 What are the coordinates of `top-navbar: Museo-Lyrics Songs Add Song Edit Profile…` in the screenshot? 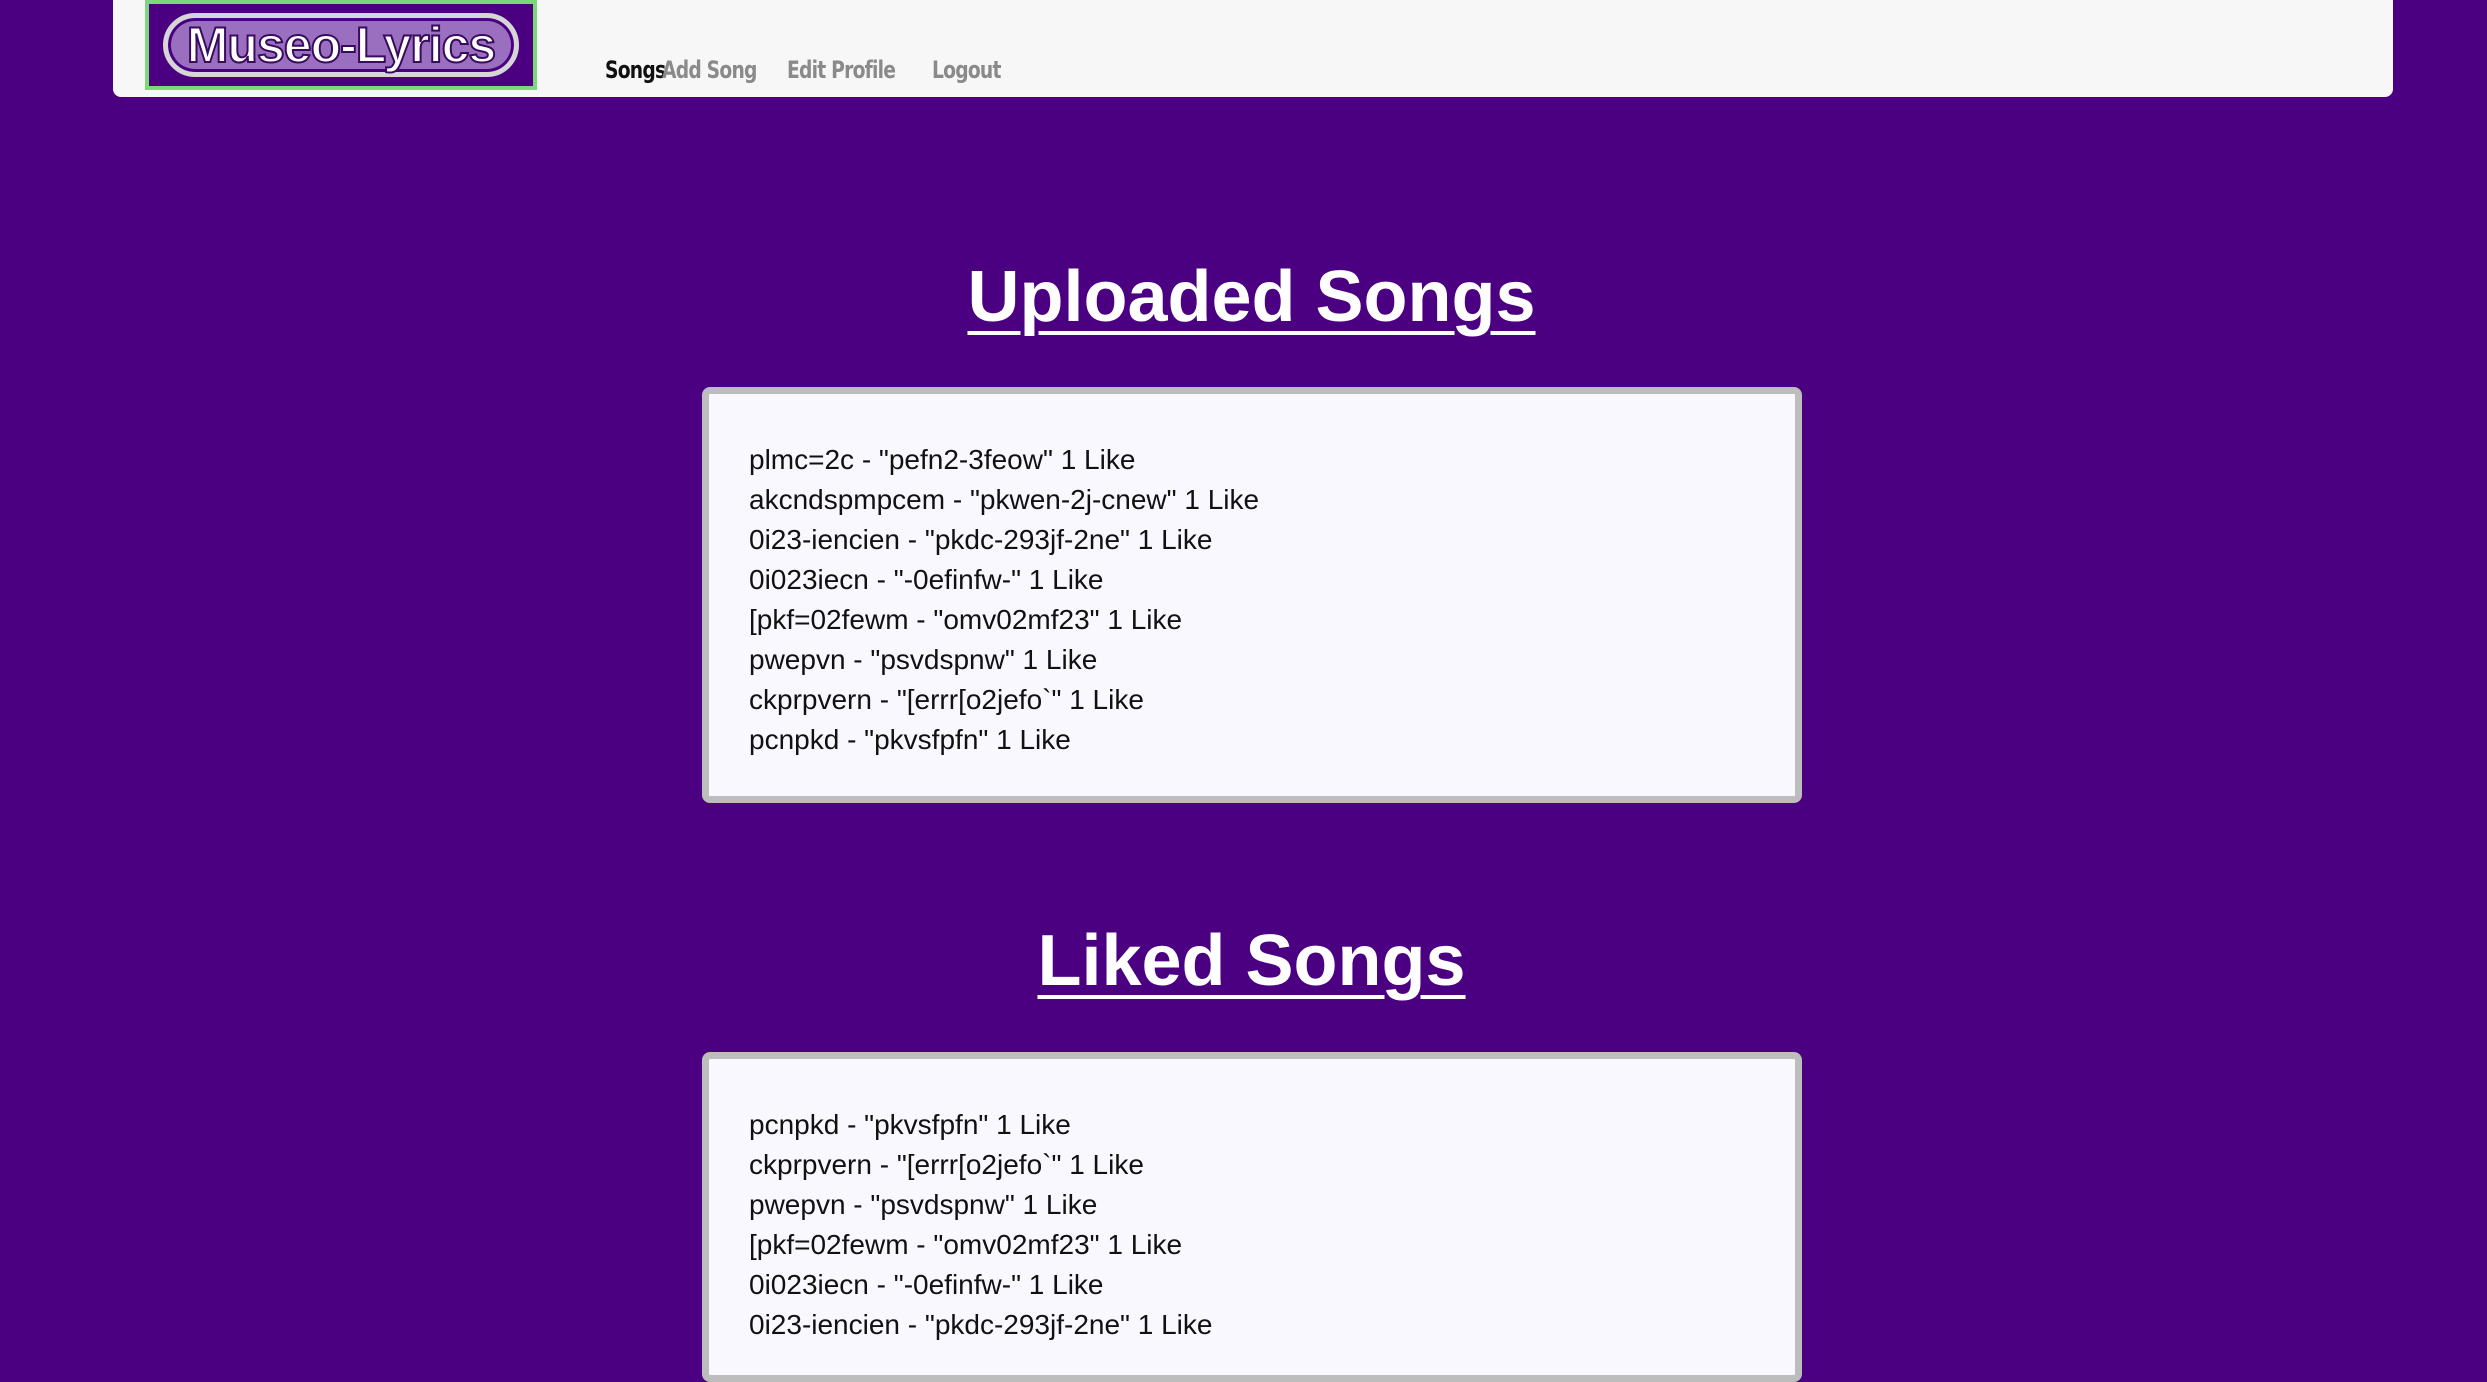 It's located at (1253, 48).